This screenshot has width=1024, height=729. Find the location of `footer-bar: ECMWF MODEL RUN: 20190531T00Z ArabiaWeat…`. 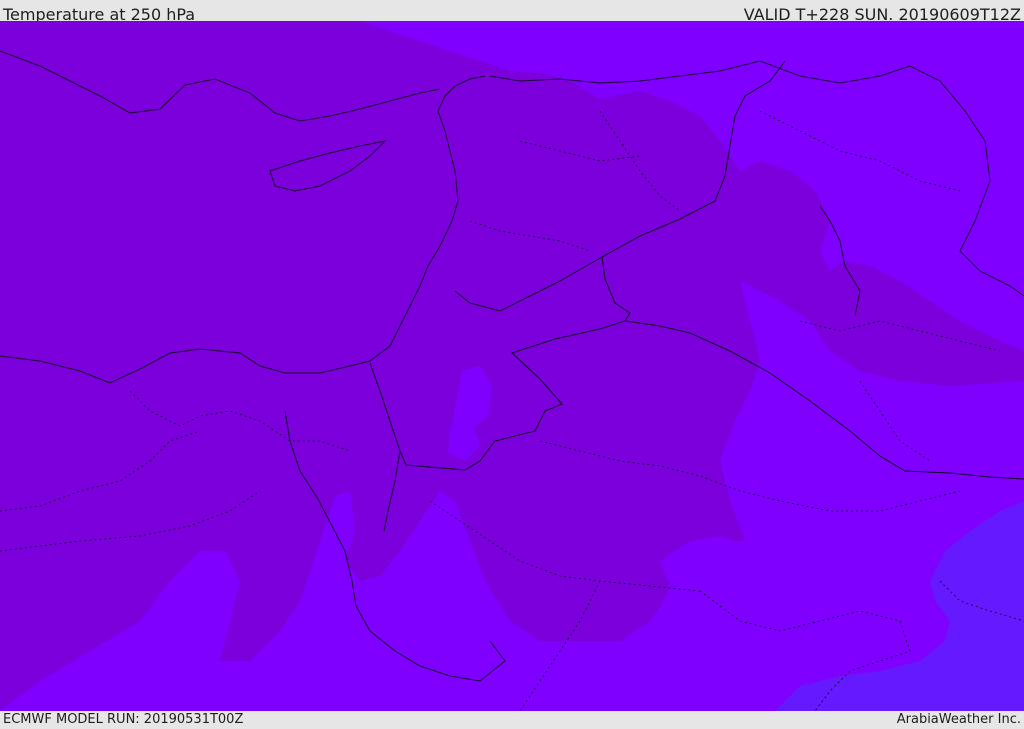

footer-bar: ECMWF MODEL RUN: 20190531T00Z ArabiaWeat… is located at coordinates (512, 720).